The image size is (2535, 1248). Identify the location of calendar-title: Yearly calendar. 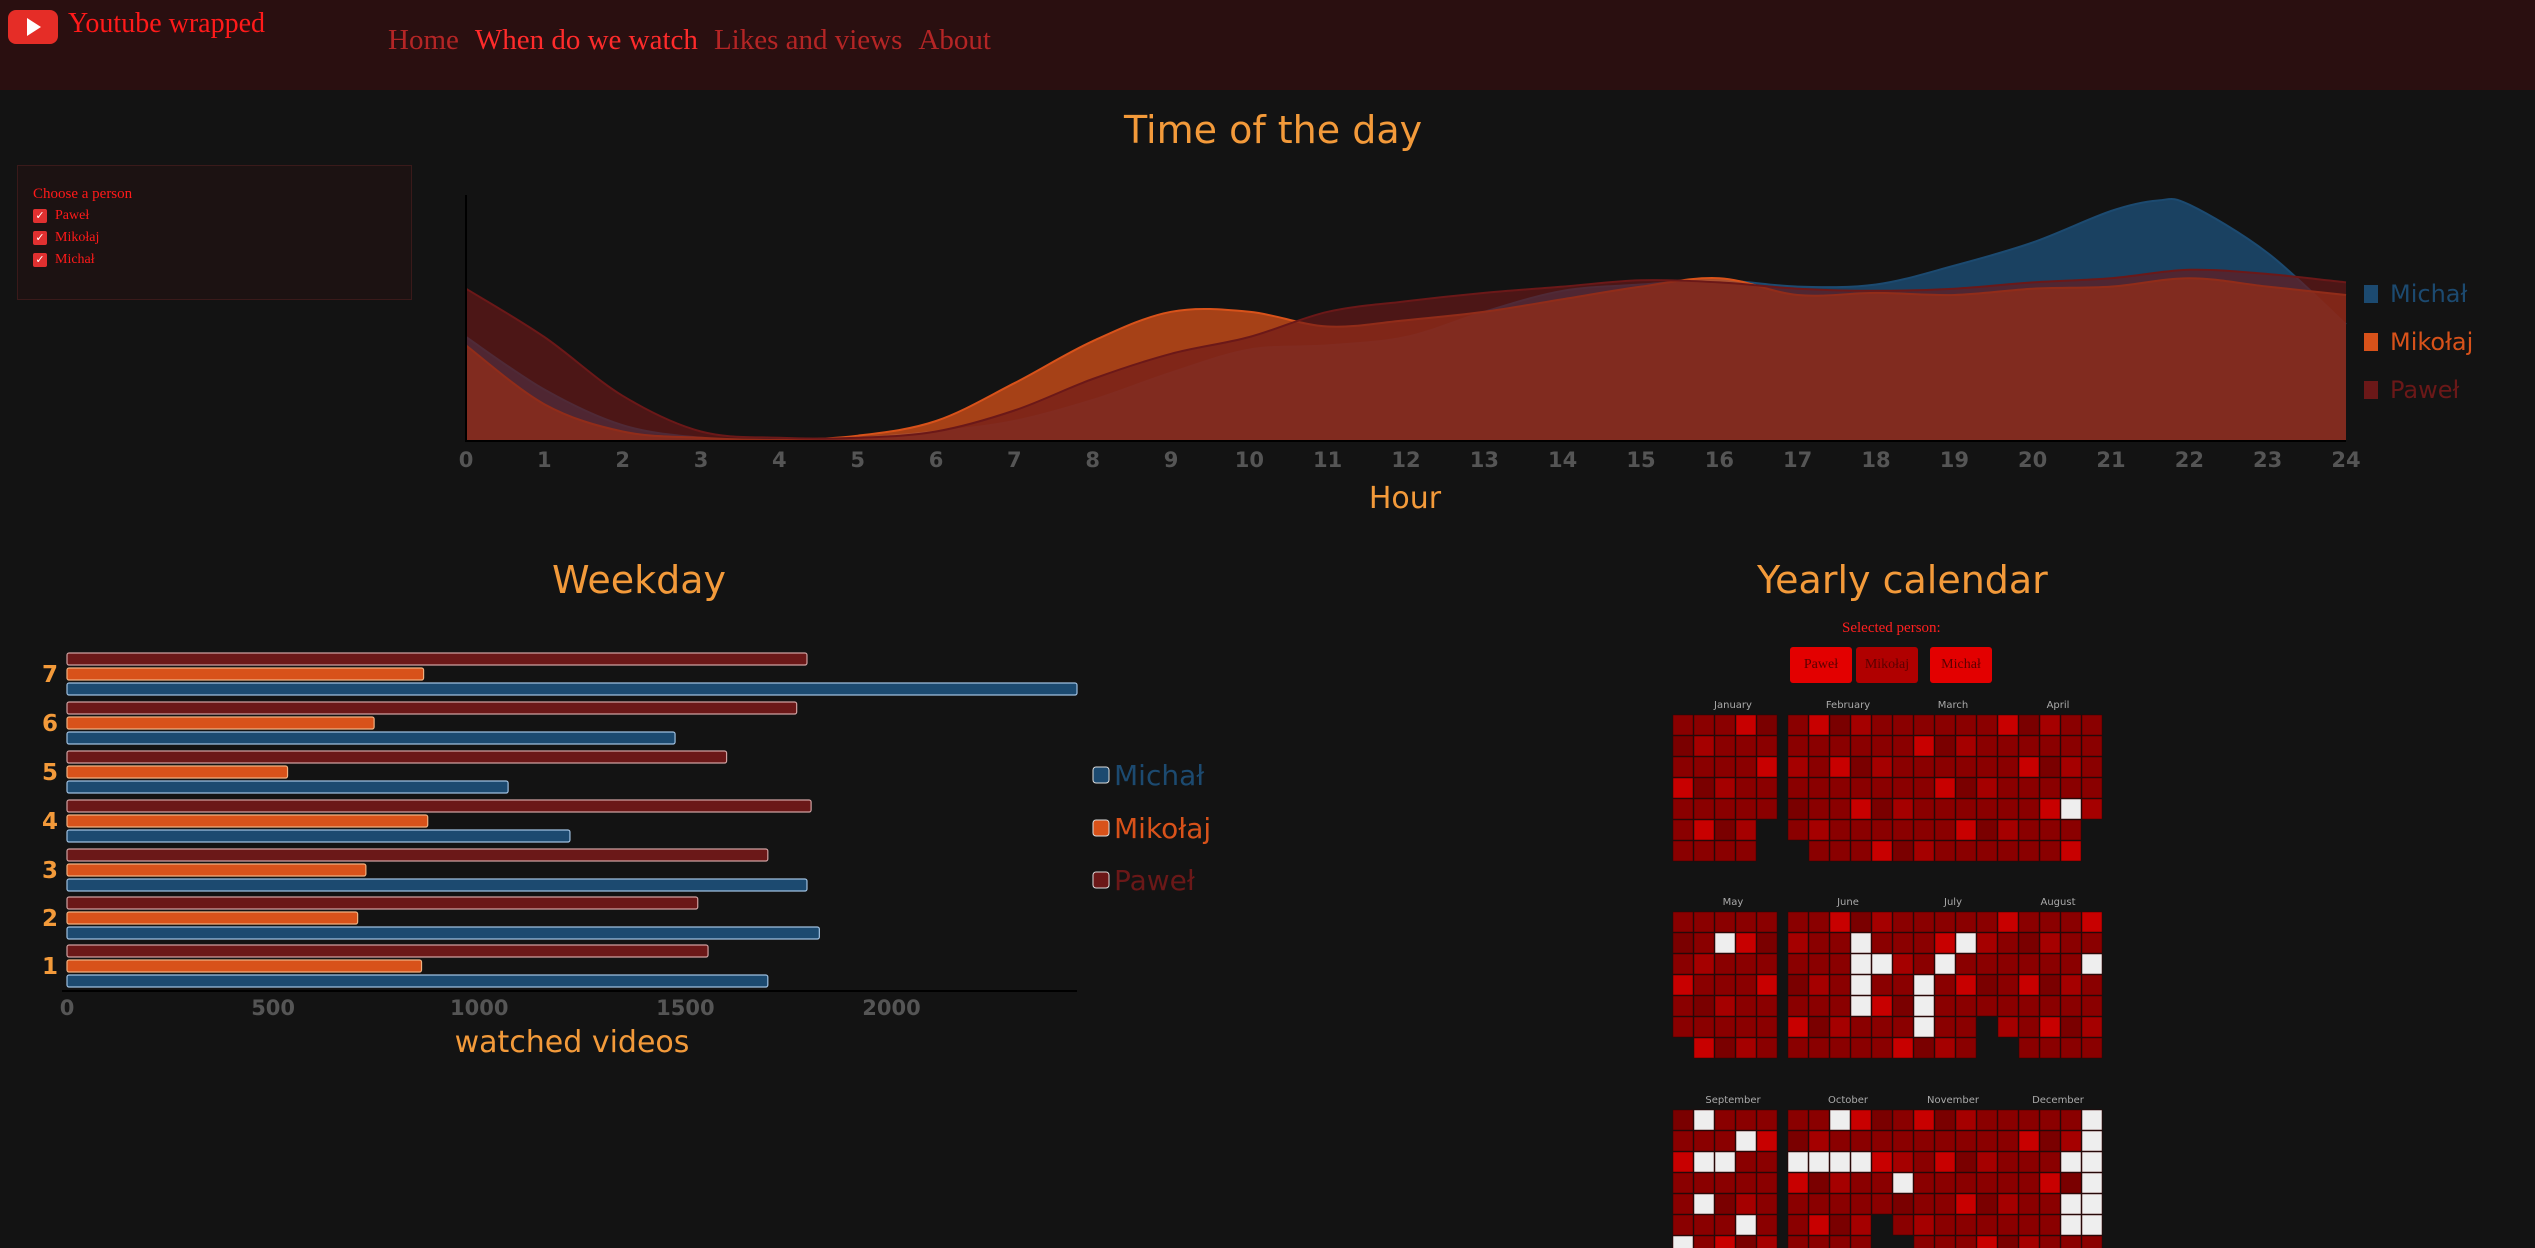
(1902, 580).